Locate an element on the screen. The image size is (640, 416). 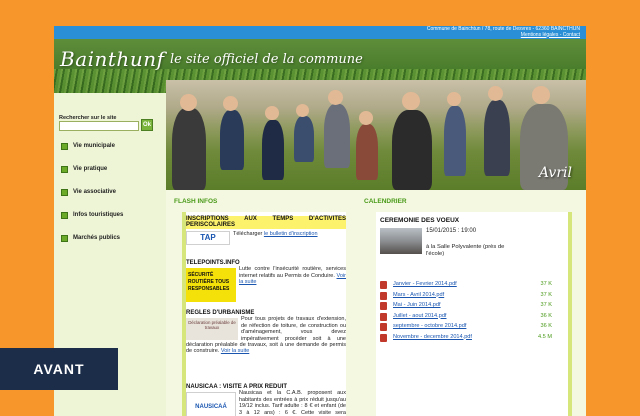
nav-item-label: Infos touristiques is located at coordinates (98, 215).